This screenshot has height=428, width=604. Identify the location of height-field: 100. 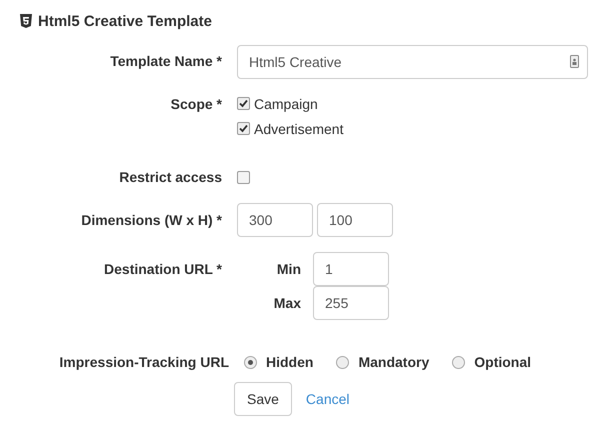
(355, 220).